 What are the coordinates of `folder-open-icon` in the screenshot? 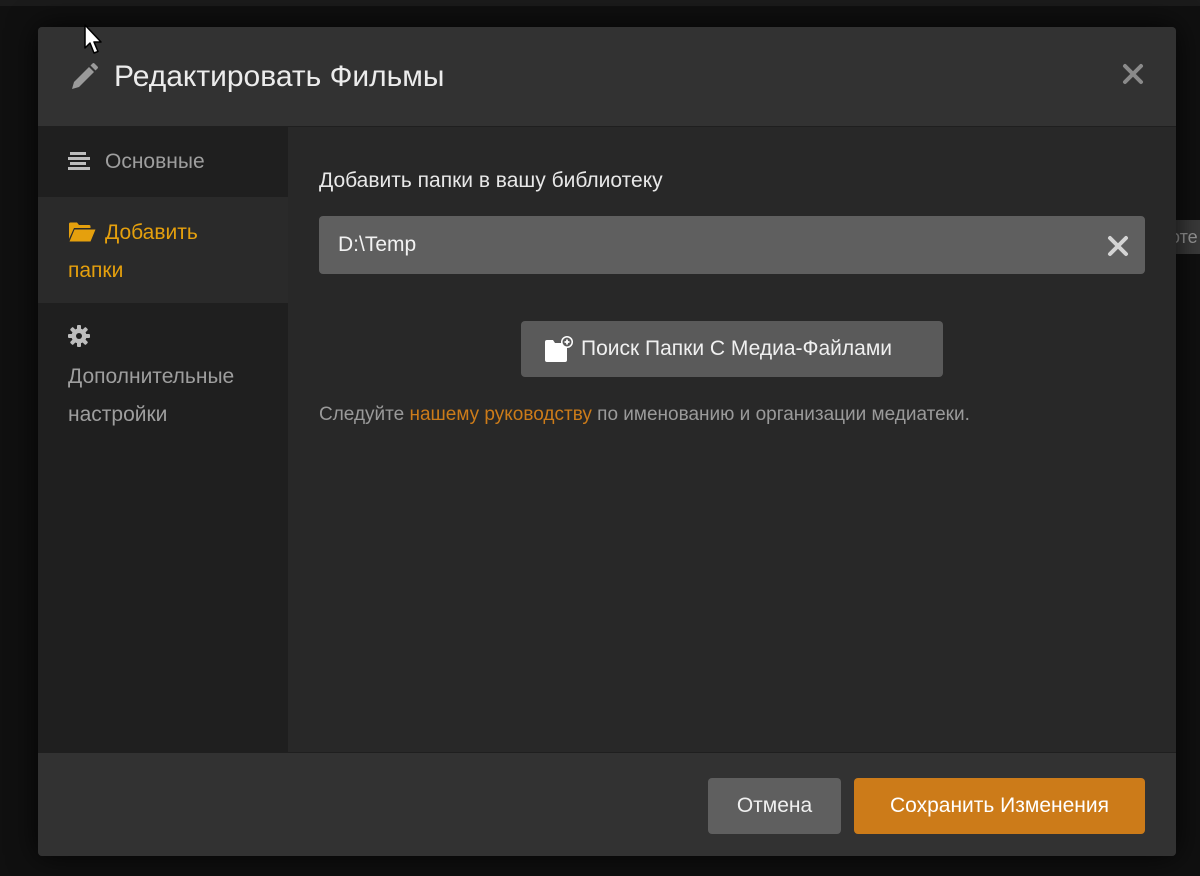 It's located at (82, 232).